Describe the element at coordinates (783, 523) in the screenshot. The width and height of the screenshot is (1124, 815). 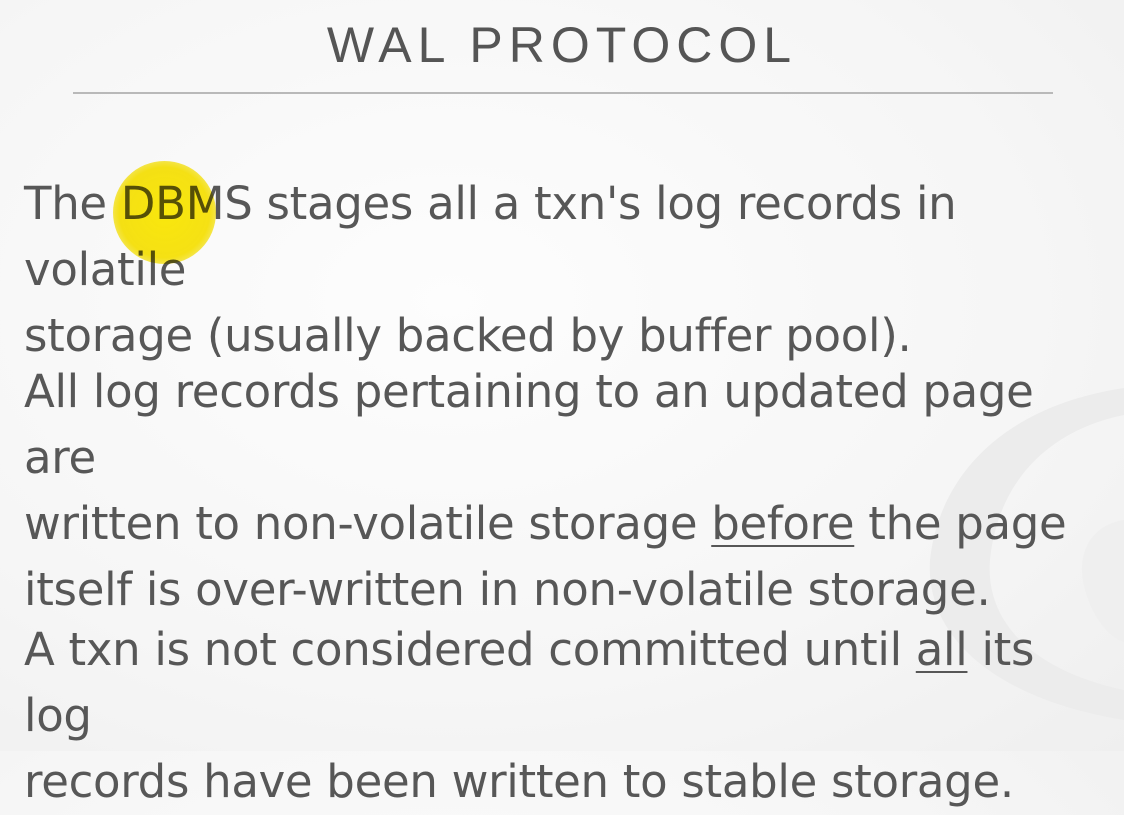
I see `emphasis-before: before` at that location.